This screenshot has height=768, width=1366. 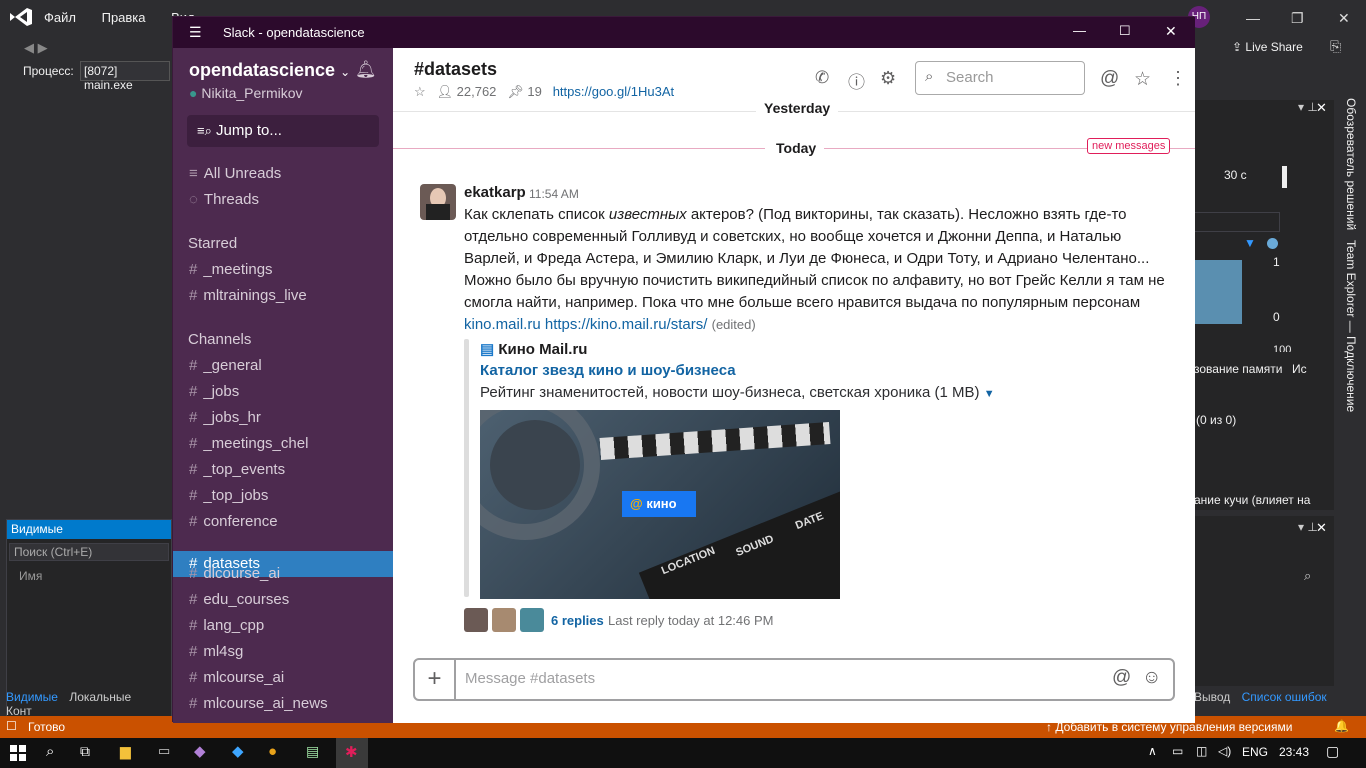 What do you see at coordinates (89, 552) in the screenshot?
I see `locals-search-input: Поиск (Ctrl+E)` at bounding box center [89, 552].